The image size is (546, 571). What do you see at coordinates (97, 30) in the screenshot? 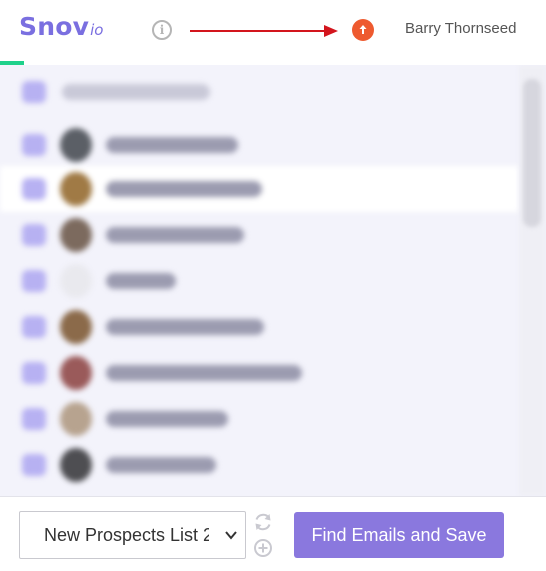
I see `logo-sub-text: io` at bounding box center [97, 30].